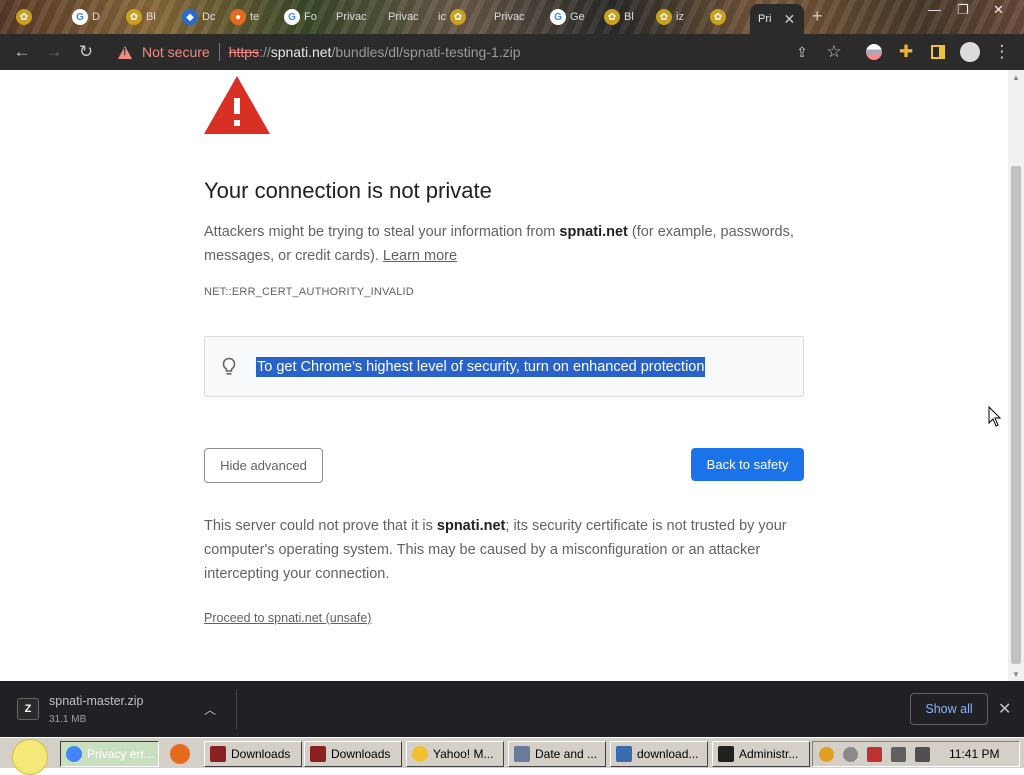 The image size is (1024, 775). Describe the element at coordinates (675, 17) in the screenshot. I see `tab: ✿ iz` at that location.